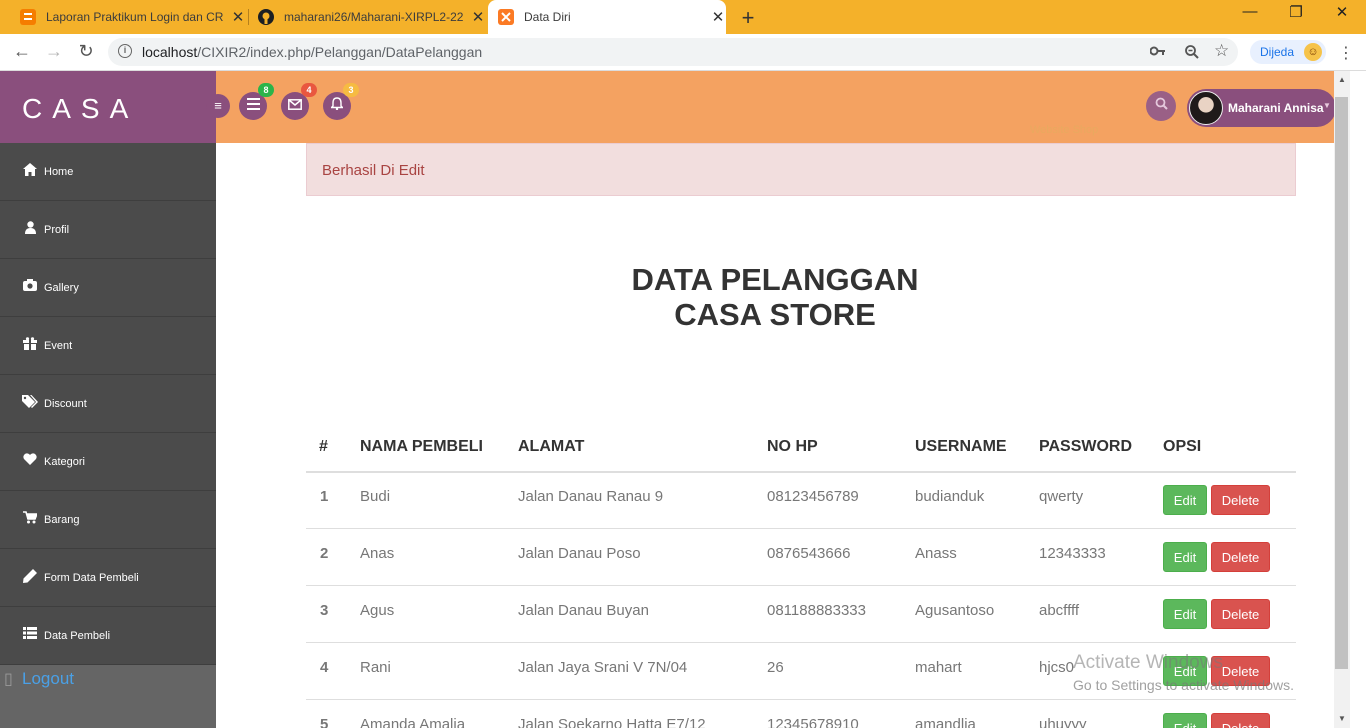  I want to click on heart-icon, so click(30, 460).